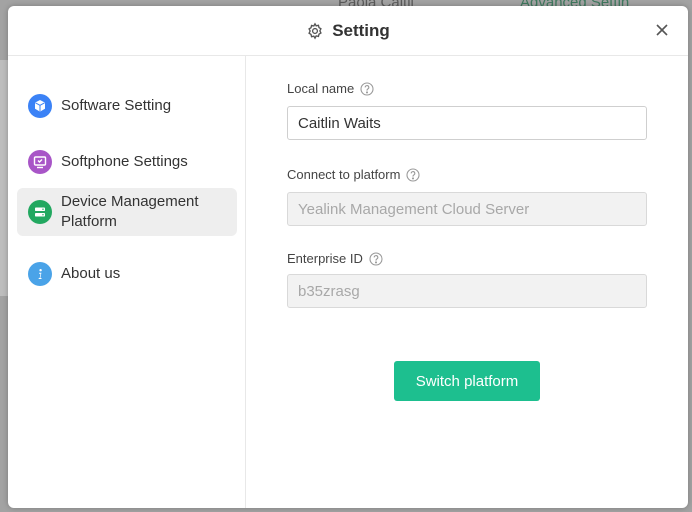  What do you see at coordinates (467, 123) in the screenshot?
I see `local-name-input` at bounding box center [467, 123].